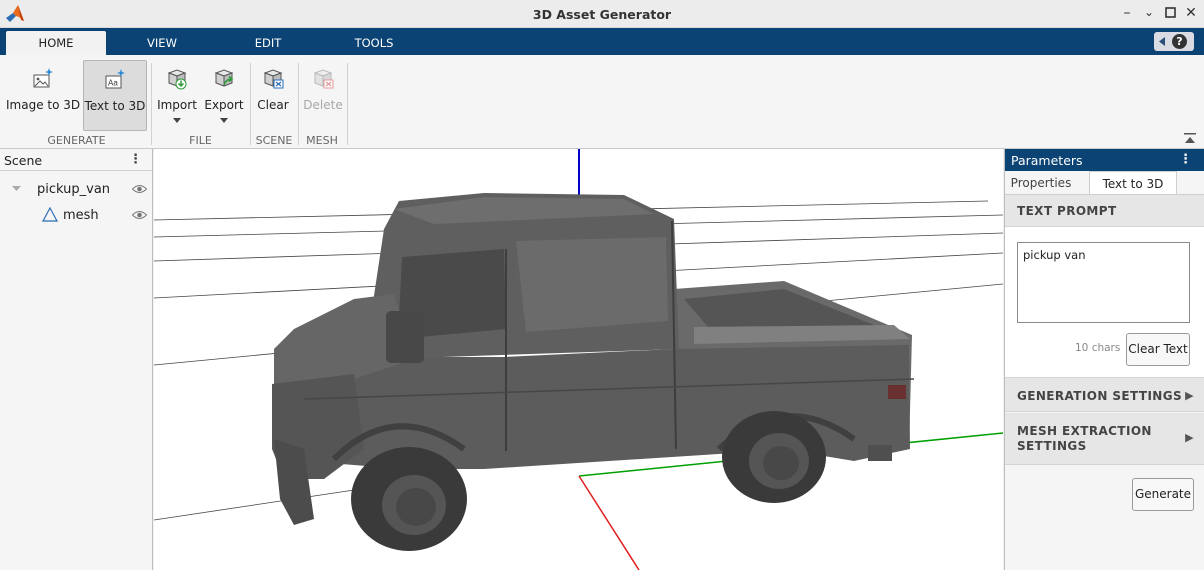 This screenshot has width=1204, height=570. I want to click on text-to-3d-button: Aa Text to 3D, so click(115, 95).